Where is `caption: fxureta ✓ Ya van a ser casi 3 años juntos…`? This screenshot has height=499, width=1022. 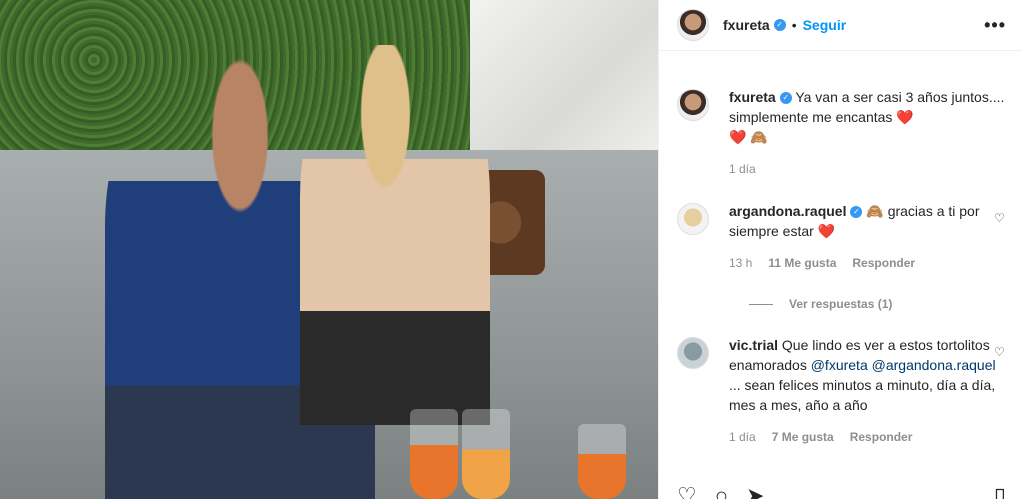
caption: fxureta ✓ Ya van a ser casi 3 años juntos… is located at coordinates (841, 133).